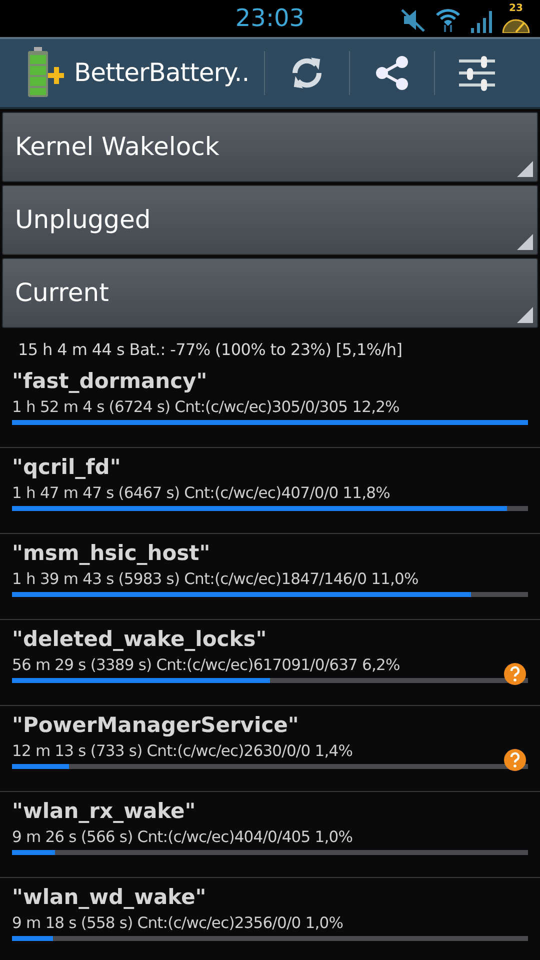 This screenshot has width=540, height=960. What do you see at coordinates (182, 751) in the screenshot?
I see `wakelock-details: 12 m 13 s (733 s) Cnt:(c/wc/ec)2630/0/0 1,4%` at bounding box center [182, 751].